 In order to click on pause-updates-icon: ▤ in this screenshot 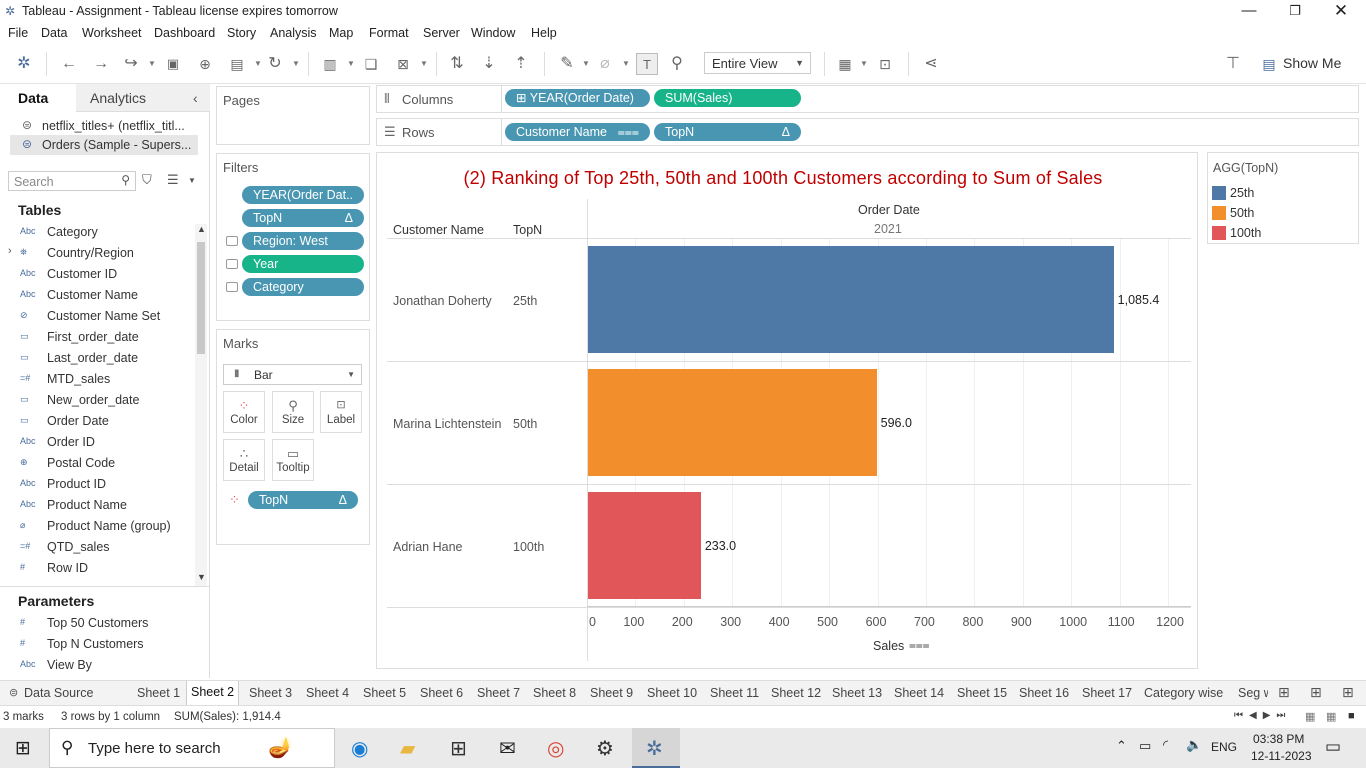, I will do `click(237, 64)`.